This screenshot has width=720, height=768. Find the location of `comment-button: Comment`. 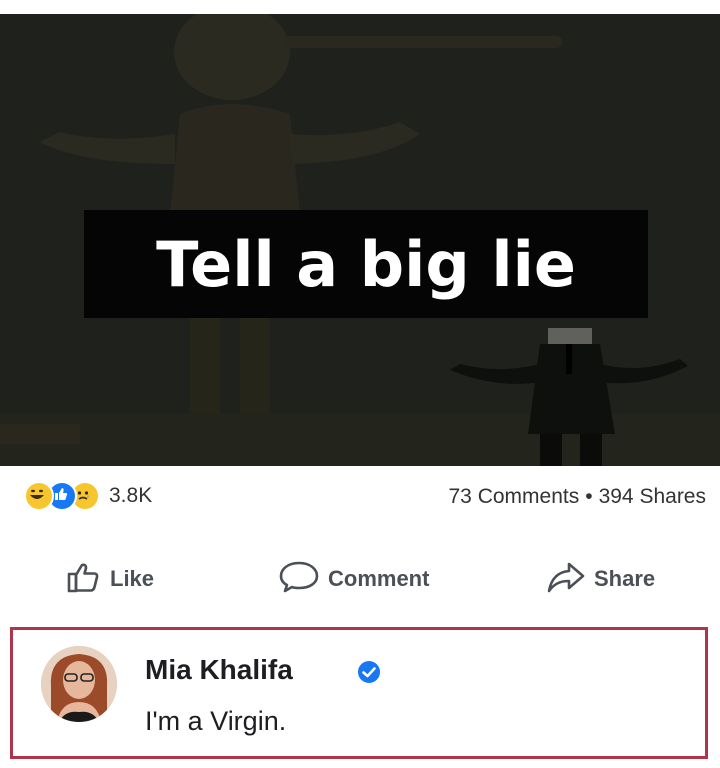

comment-button: Comment is located at coordinates (354, 579).